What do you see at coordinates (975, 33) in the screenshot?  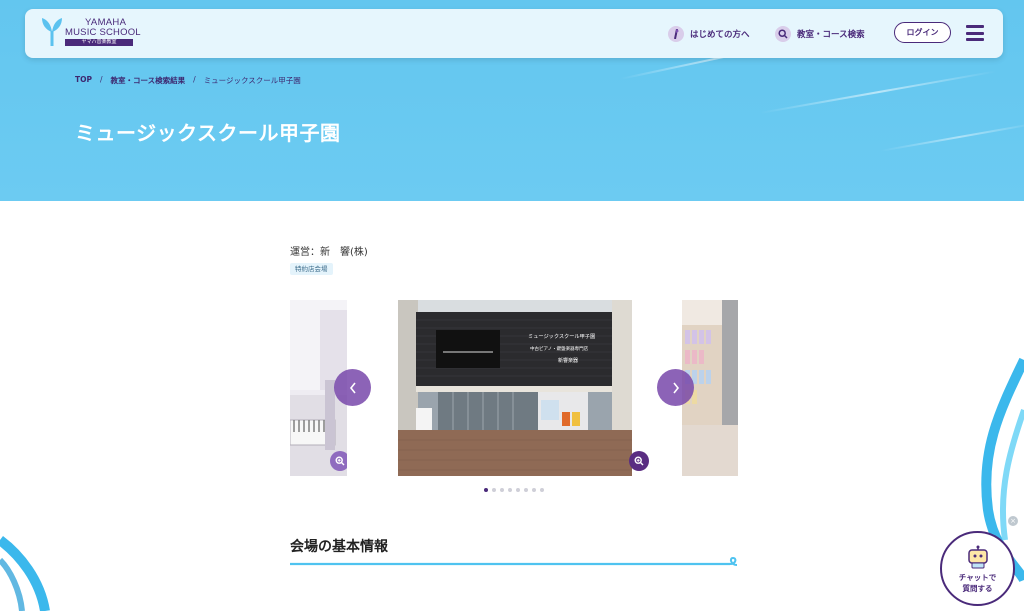 I see `hamburger-menu-icon` at bounding box center [975, 33].